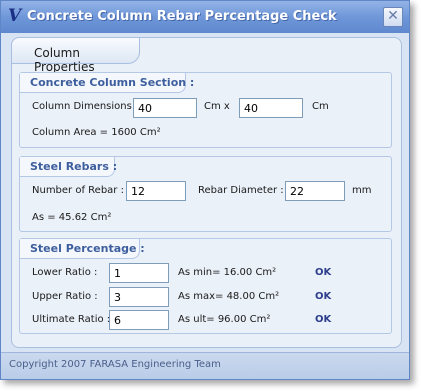 The width and height of the screenshot is (421, 391). I want to click on diameter-unit-label: mm, so click(362, 190).